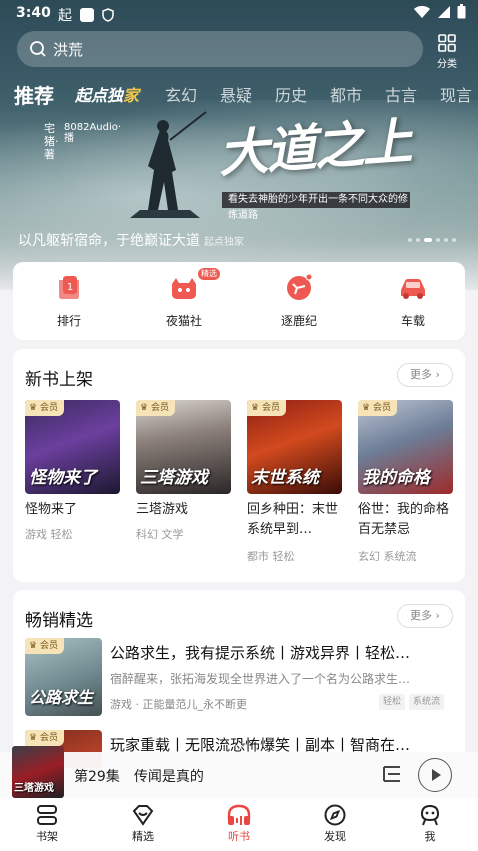  What do you see at coordinates (63, 478) in the screenshot?
I see `cover-title: 怪物来了` at bounding box center [63, 478].